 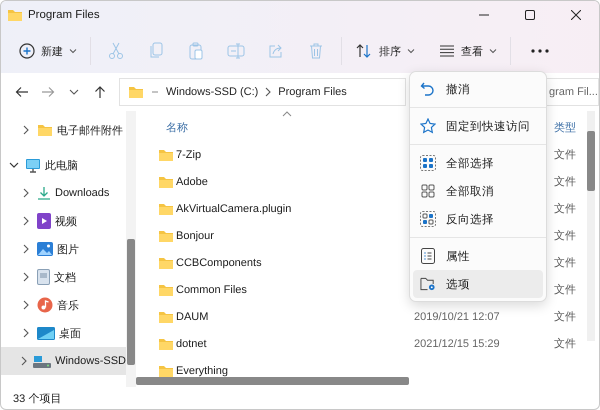 What do you see at coordinates (63, 361) in the screenshot?
I see `sidebar-item: Windows-SSD` at bounding box center [63, 361].